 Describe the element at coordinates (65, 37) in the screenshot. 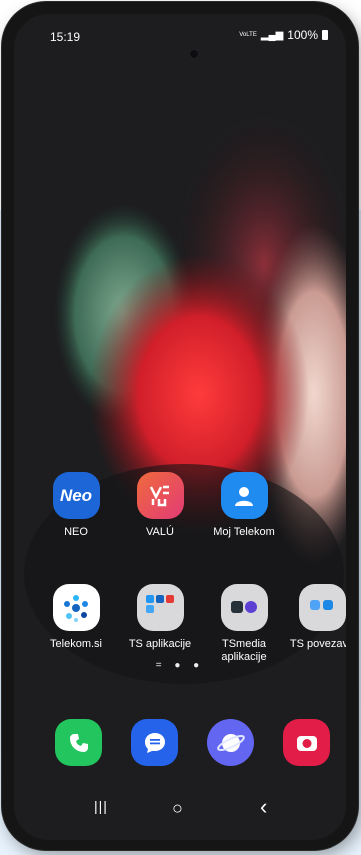

I see `status-time: 15:19` at that location.